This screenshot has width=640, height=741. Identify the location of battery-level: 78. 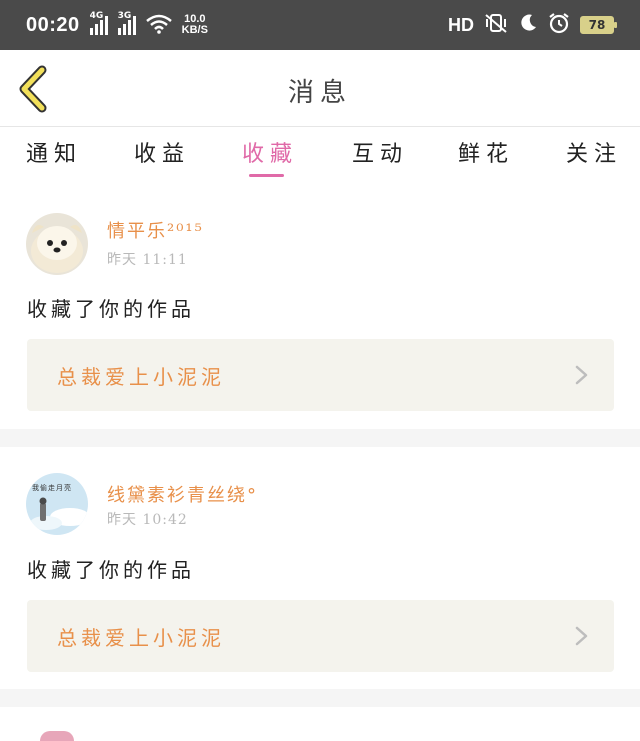
(597, 25).